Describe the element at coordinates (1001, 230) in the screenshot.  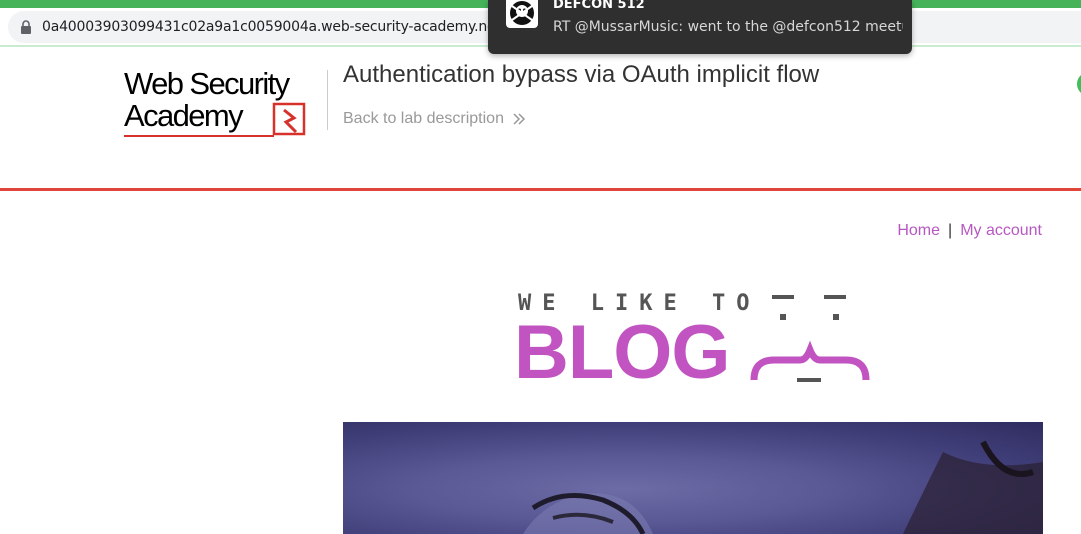
I see `nav-my-account-link: My account` at that location.